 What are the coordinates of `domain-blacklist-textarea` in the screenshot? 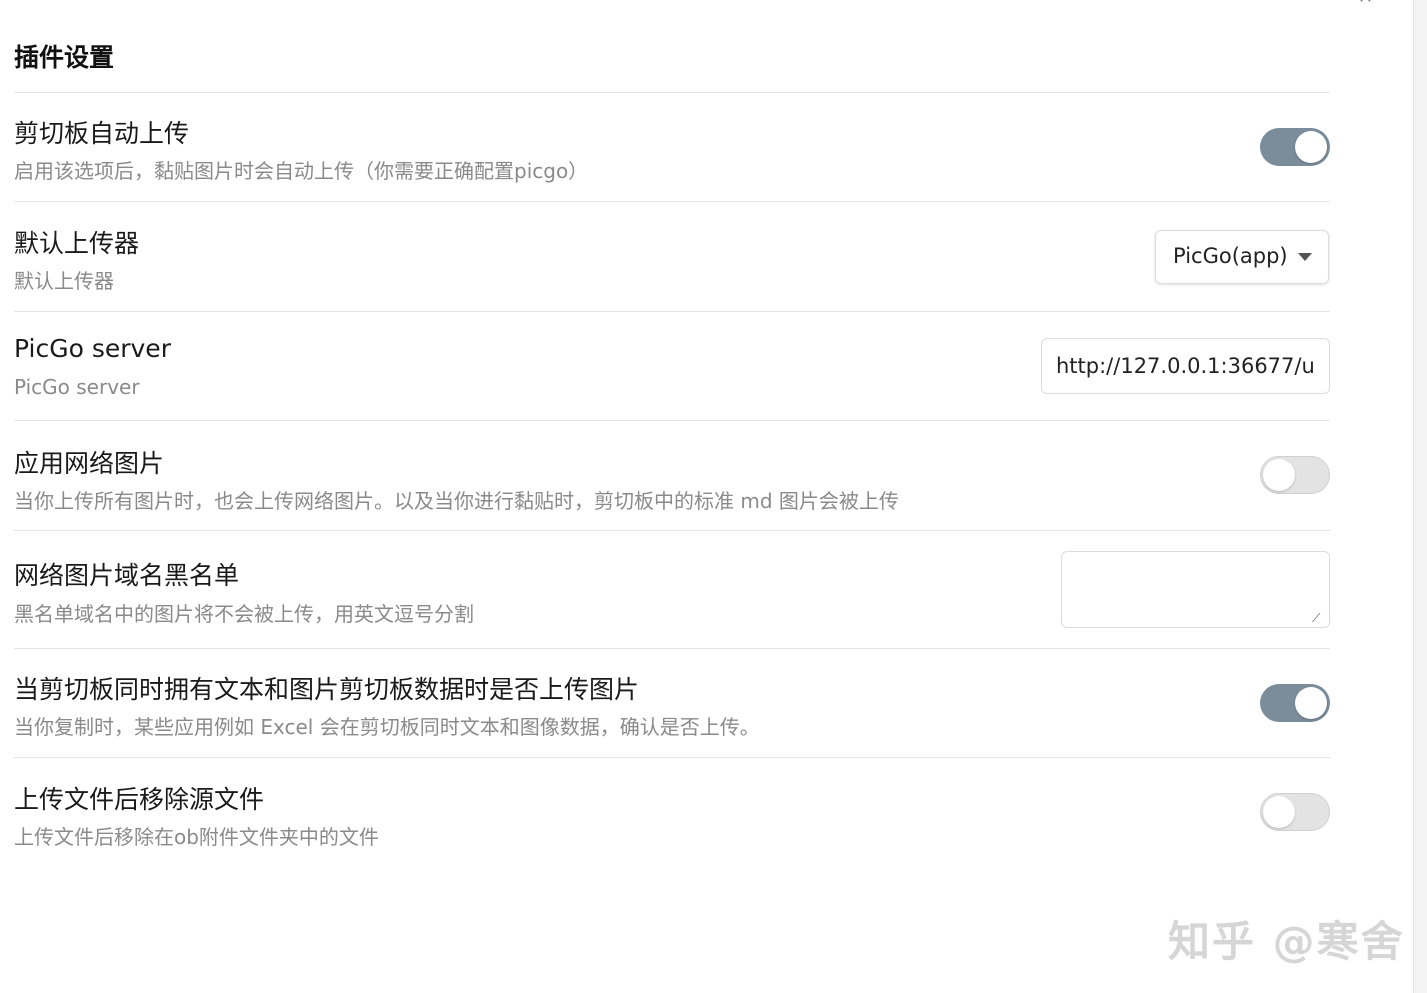 It's located at (1195, 589).